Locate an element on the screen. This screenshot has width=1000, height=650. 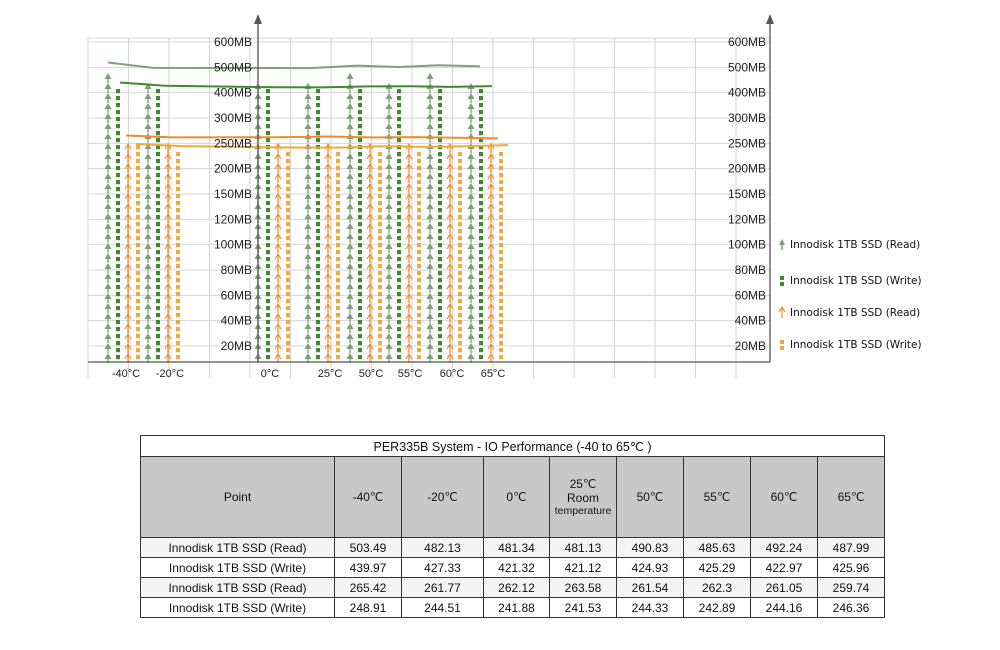
header-25-line1: 25℃ is located at coordinates (583, 484).